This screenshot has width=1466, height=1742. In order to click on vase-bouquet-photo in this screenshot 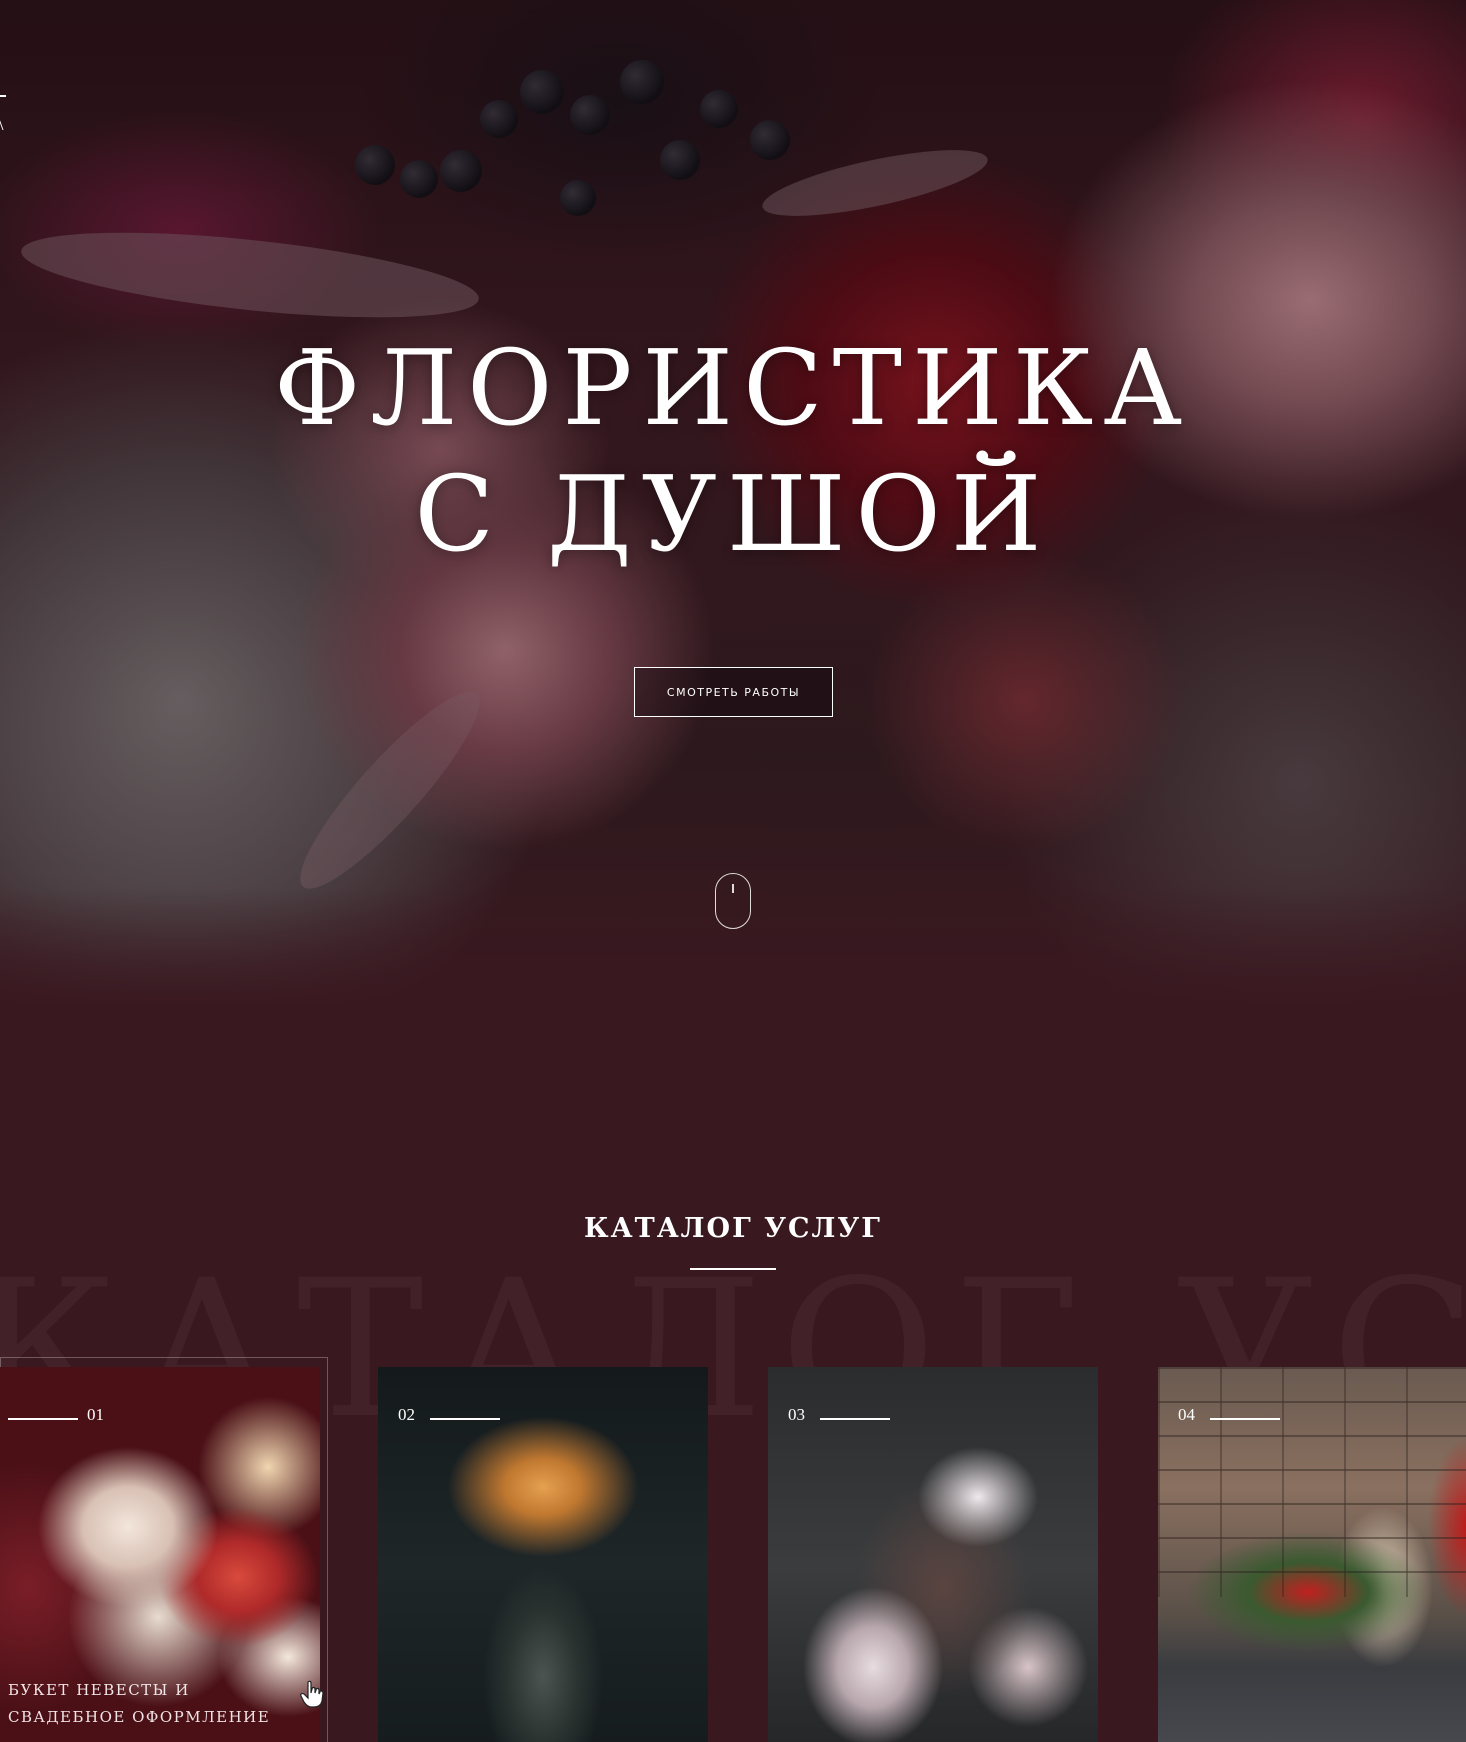, I will do `click(543, 1554)`.